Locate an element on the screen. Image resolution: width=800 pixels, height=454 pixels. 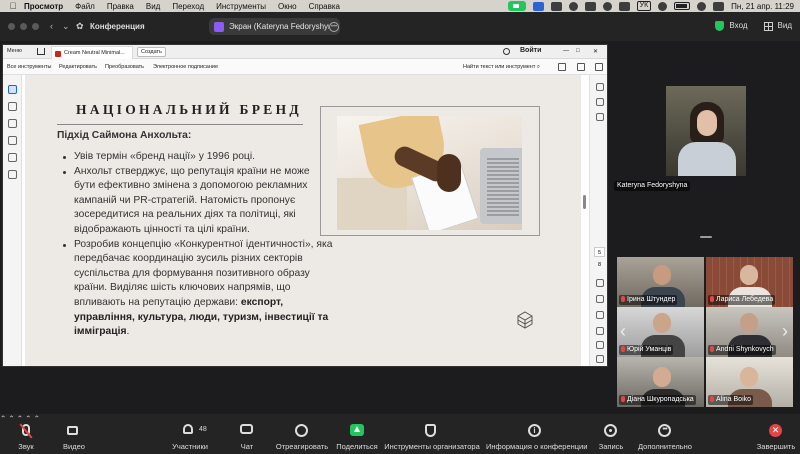
screen-share-indicator: Экран (Kateryna Fedoryshyna) ••• is located at coordinates (274, 26).